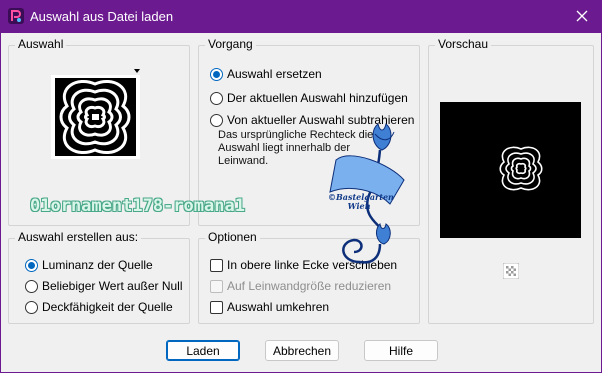 This screenshot has width=602, height=373. I want to click on auswahl-erstellen-group-label: Auswahl erstellen aus:, so click(78, 237).